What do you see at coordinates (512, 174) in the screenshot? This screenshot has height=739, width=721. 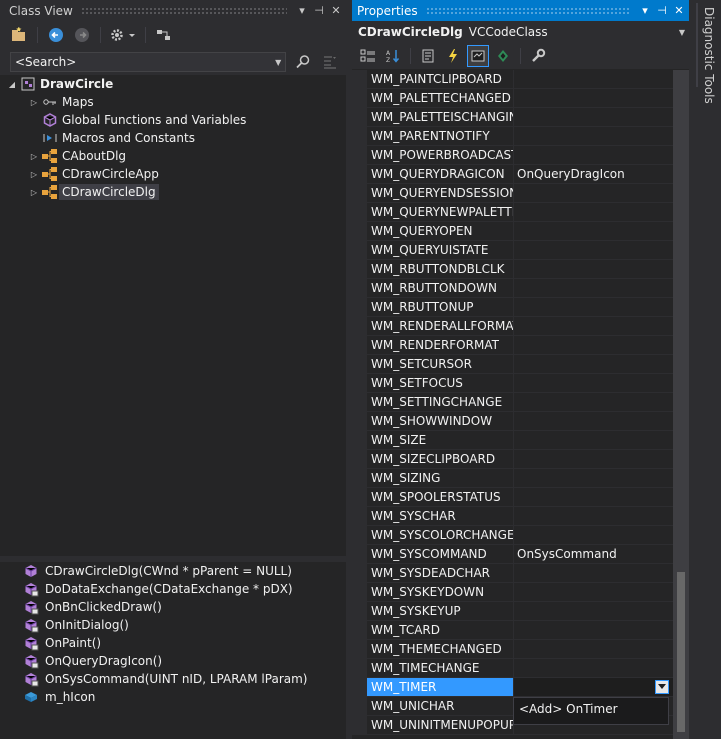 I see `property-row: WM_QUERYDRAGICON OnQueryDragIcon` at bounding box center [512, 174].